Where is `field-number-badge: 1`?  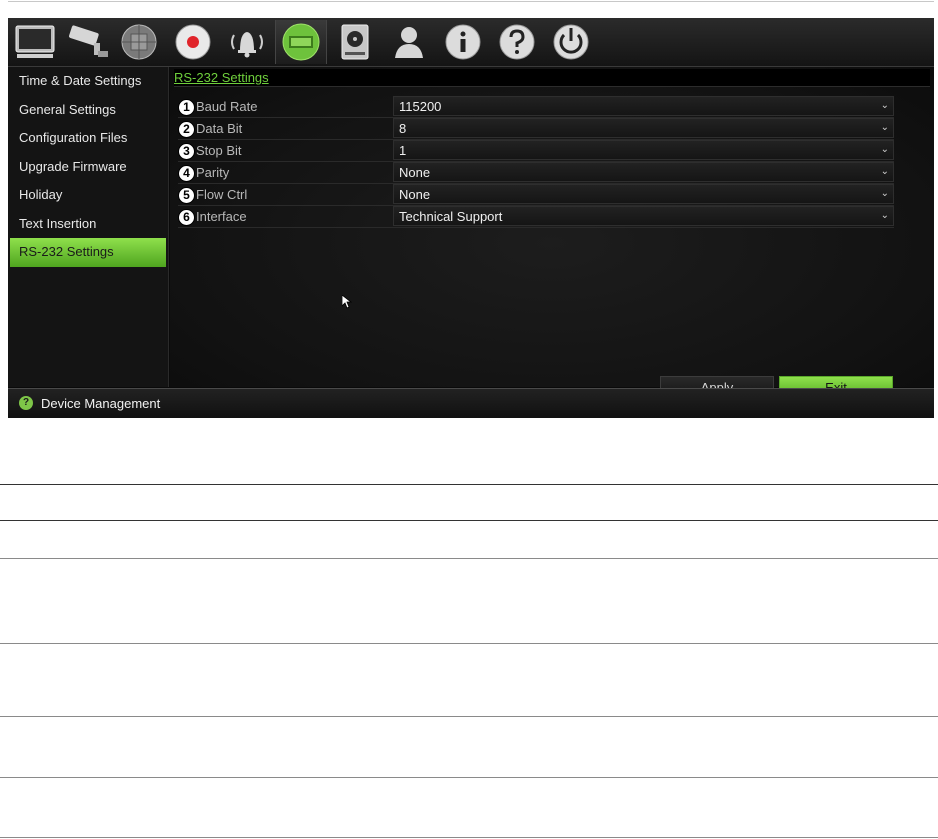 field-number-badge: 1 is located at coordinates (186, 107).